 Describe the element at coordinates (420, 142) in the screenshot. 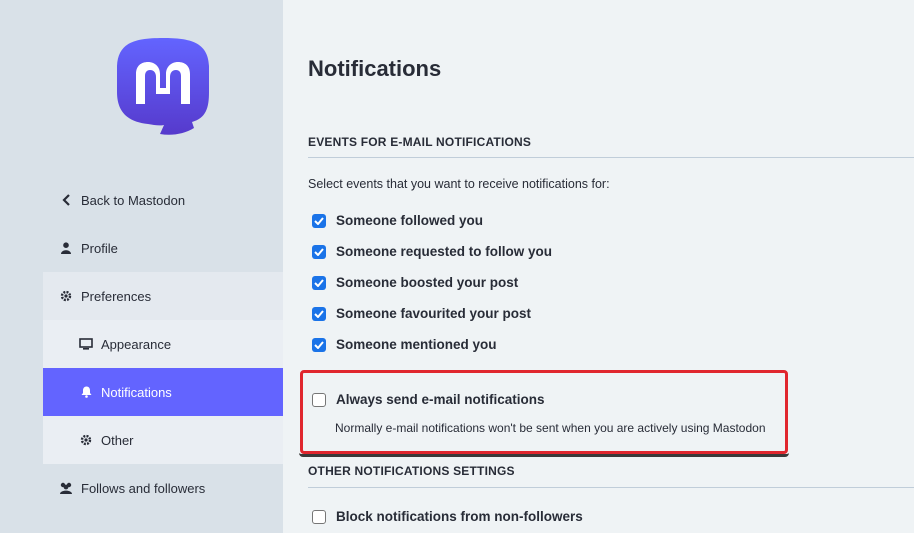

I see `email-section-heading: EVENTS FOR E-MAIL NOTIFICATIONS` at that location.